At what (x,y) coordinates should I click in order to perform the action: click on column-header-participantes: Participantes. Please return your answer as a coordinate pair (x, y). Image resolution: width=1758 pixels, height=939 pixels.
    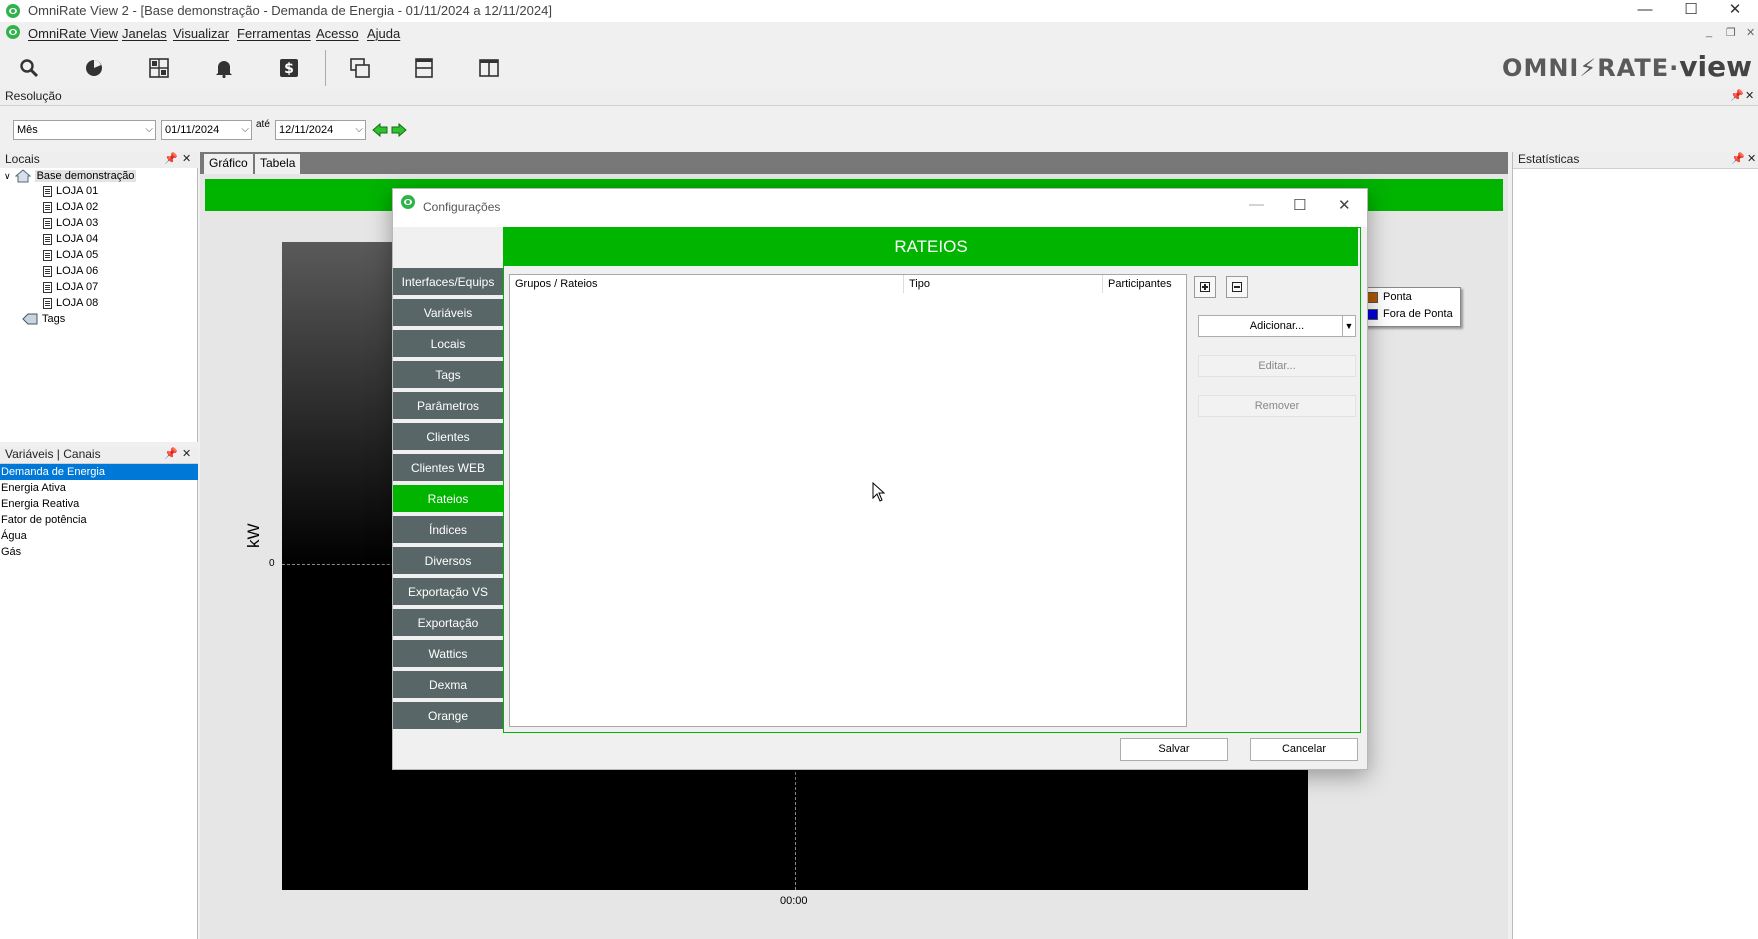
    Looking at the image, I should click on (1144, 284).